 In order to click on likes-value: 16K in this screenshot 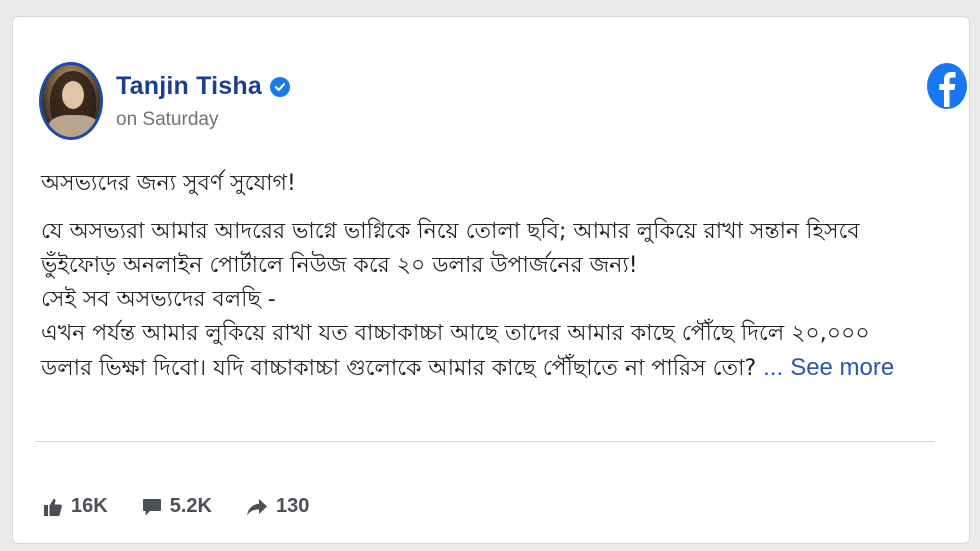, I will do `click(89, 506)`.